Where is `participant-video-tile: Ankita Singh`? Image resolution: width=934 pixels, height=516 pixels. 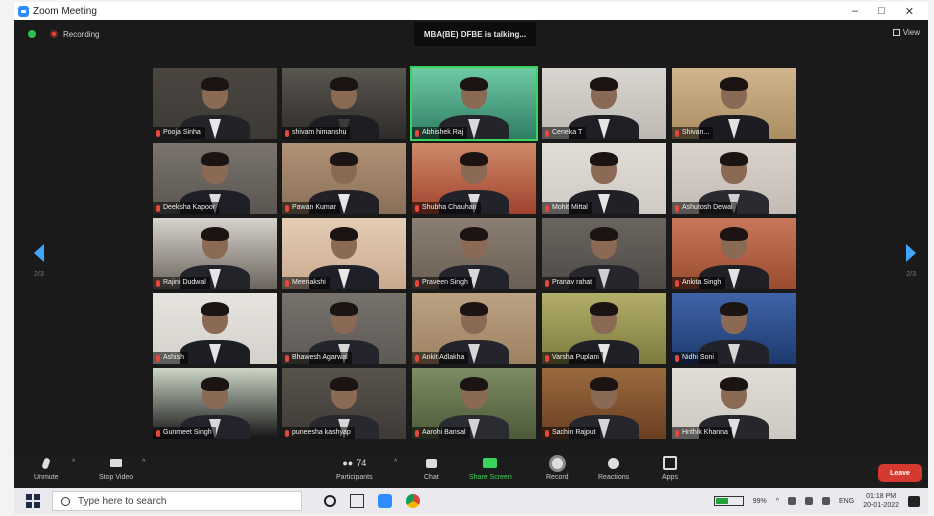
participant-video-tile: Ankita Singh is located at coordinates (734, 253).